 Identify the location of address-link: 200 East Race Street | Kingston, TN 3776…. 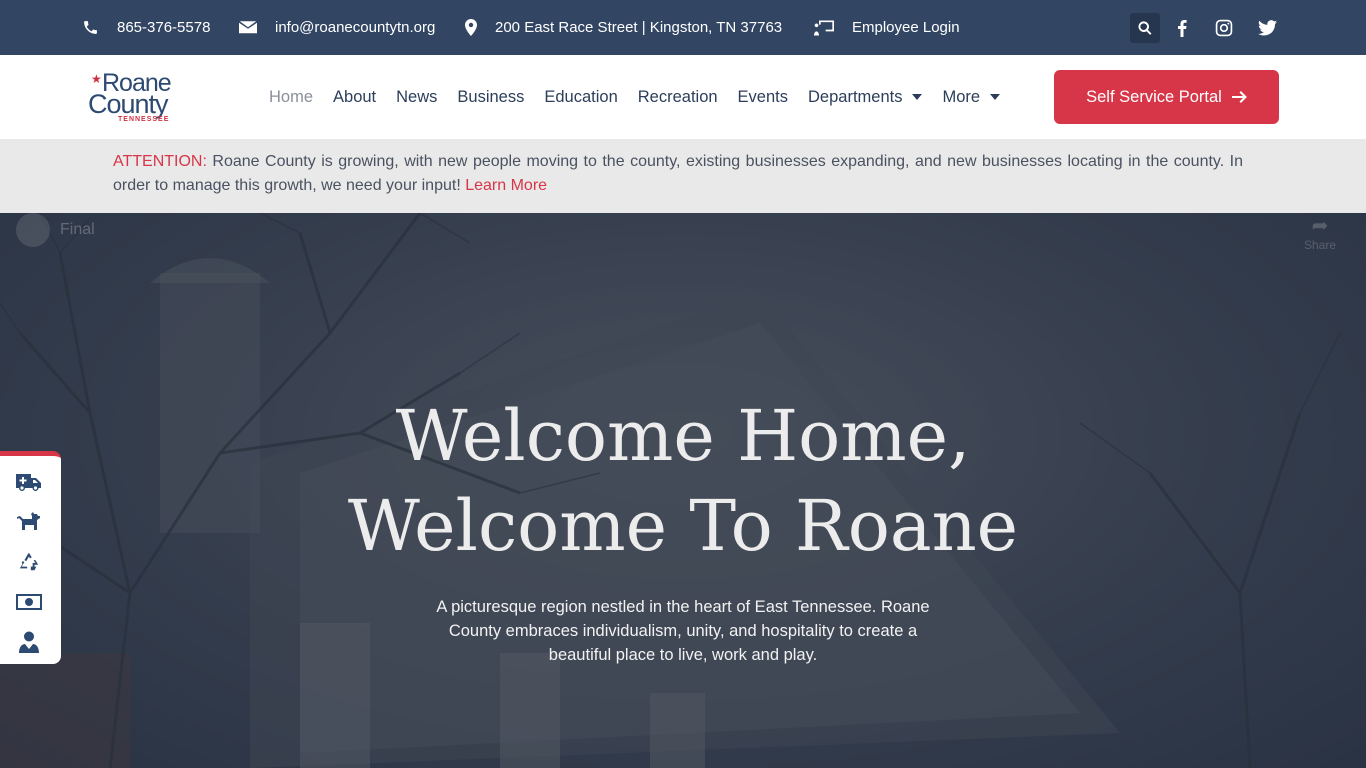
(623, 27).